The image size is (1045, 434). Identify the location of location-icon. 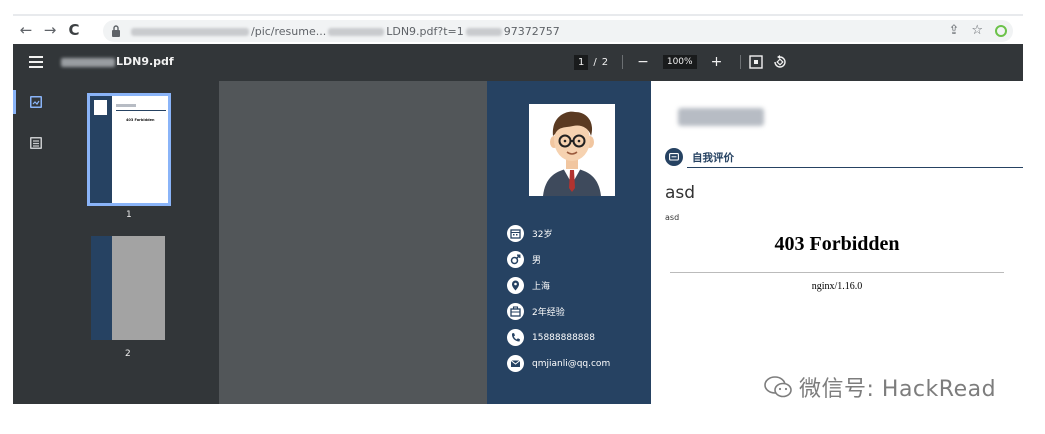
(515, 285).